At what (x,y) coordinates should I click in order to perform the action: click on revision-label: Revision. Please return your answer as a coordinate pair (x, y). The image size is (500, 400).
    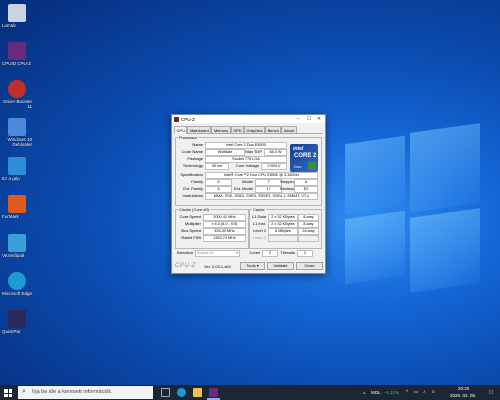
    Looking at the image, I should click on (288, 188).